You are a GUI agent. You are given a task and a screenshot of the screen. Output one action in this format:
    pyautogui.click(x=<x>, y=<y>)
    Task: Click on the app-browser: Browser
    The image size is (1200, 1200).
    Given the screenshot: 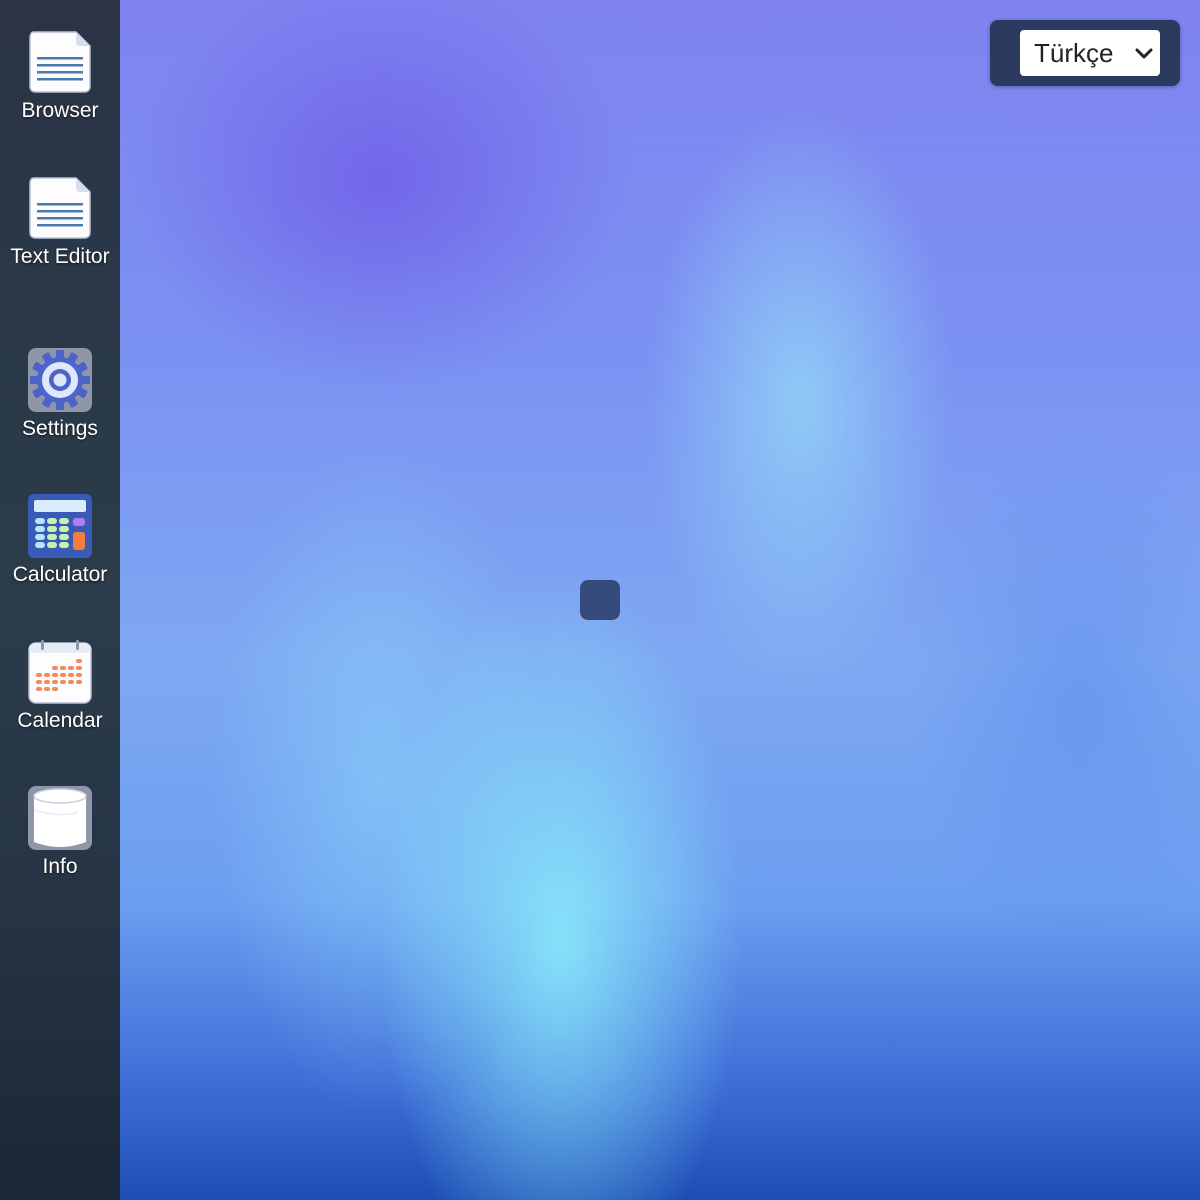 What is the action you would take?
    pyautogui.click(x=60, y=77)
    